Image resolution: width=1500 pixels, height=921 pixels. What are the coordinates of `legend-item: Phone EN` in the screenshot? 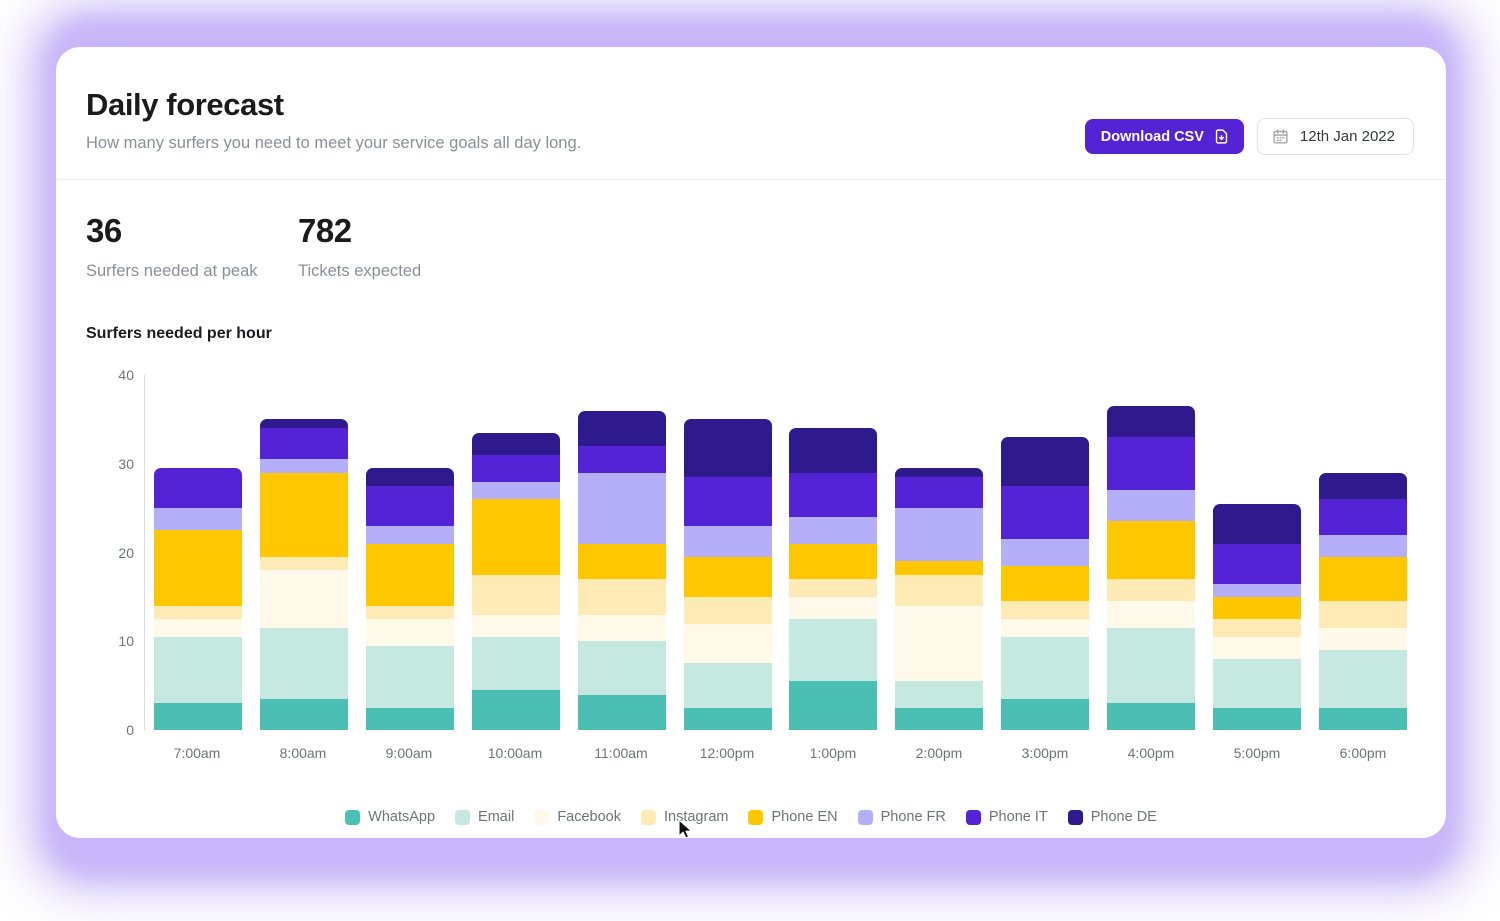 It's located at (793, 817).